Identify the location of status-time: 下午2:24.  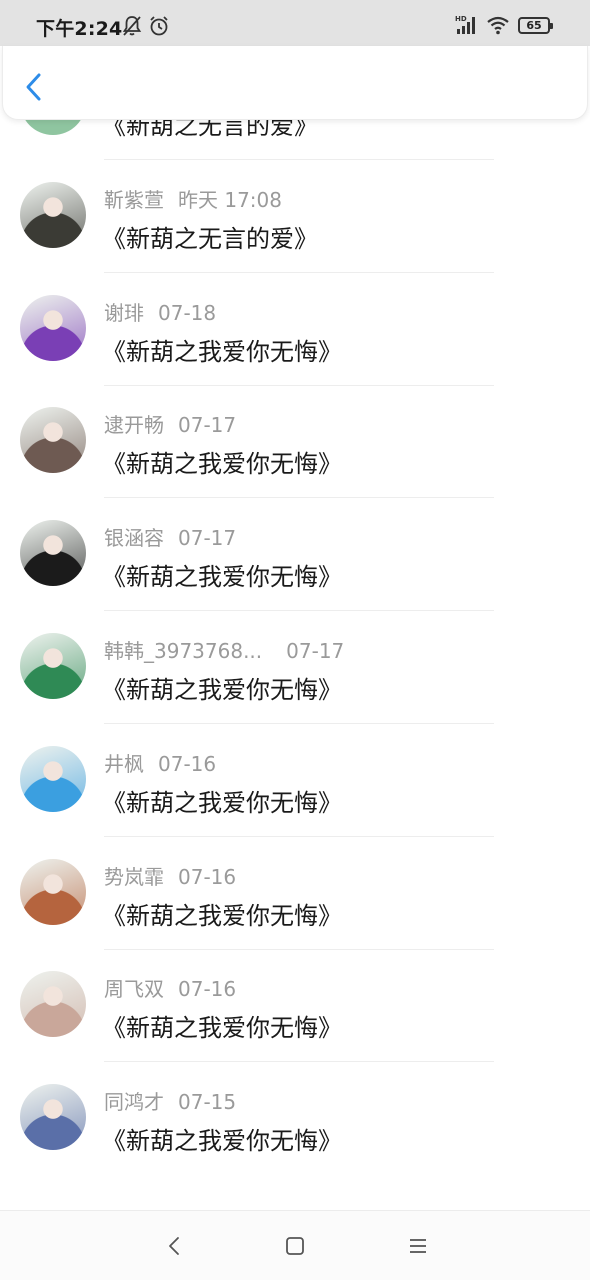
(79, 29).